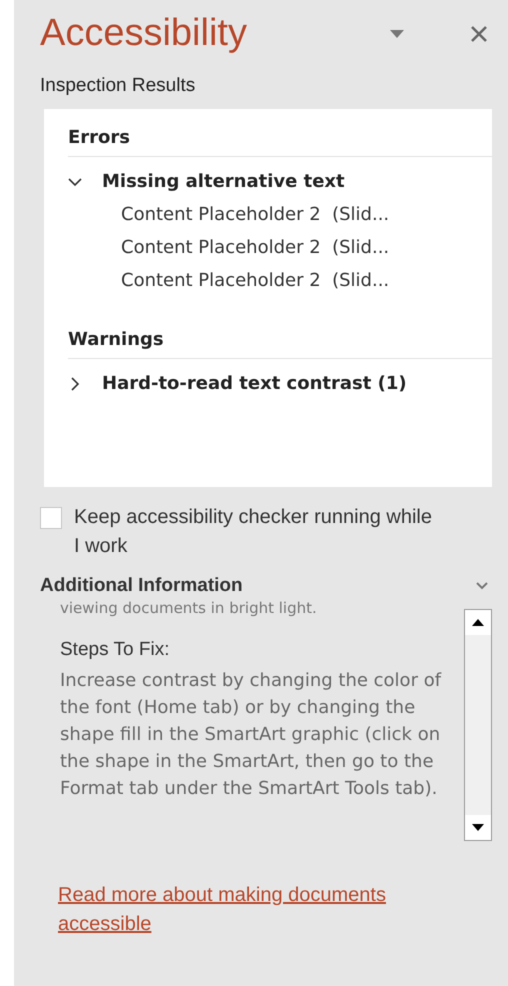 The image size is (508, 986). Describe the element at coordinates (479, 33) in the screenshot. I see `close-icon` at that location.